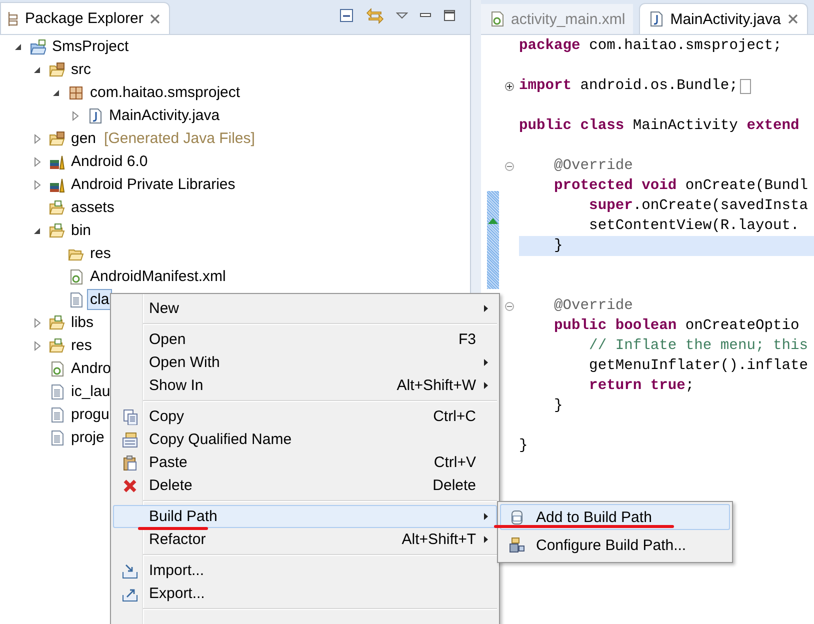 This screenshot has width=814, height=624. What do you see at coordinates (305, 439) in the screenshot?
I see `menu-item: Copy Qualified Name` at bounding box center [305, 439].